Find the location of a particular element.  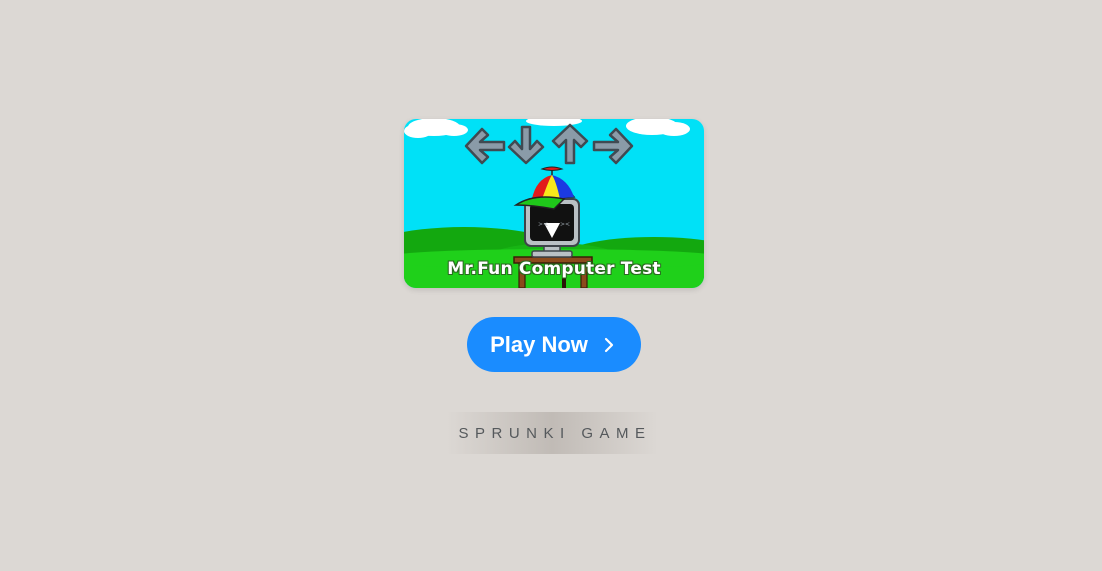

brand-text: SPRUNKI GAME is located at coordinates (555, 433).